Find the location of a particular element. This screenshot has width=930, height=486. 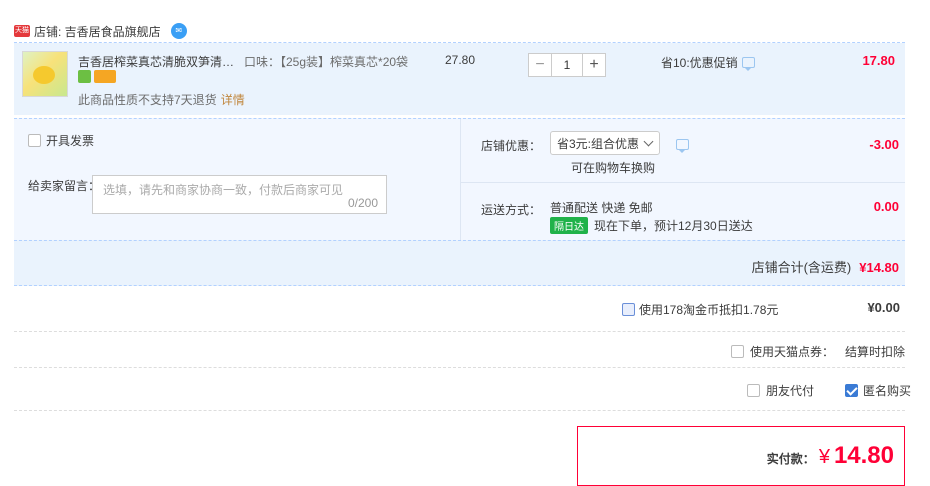

chevron-down-icon is located at coordinates (648, 141).